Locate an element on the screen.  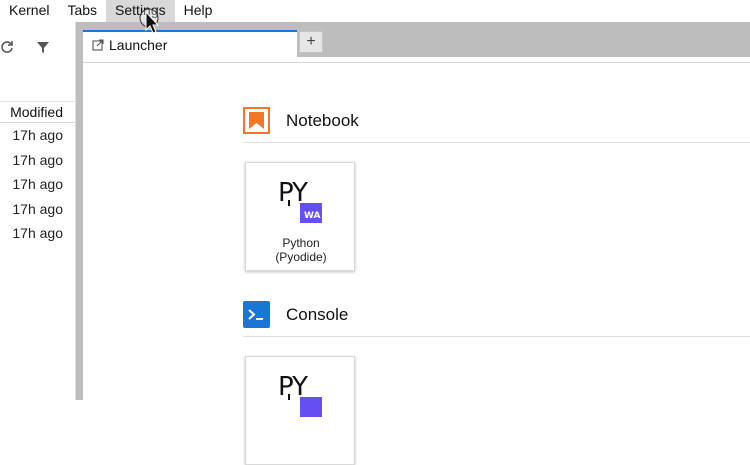
tab-bar: Launcher + is located at coordinates (416, 40).